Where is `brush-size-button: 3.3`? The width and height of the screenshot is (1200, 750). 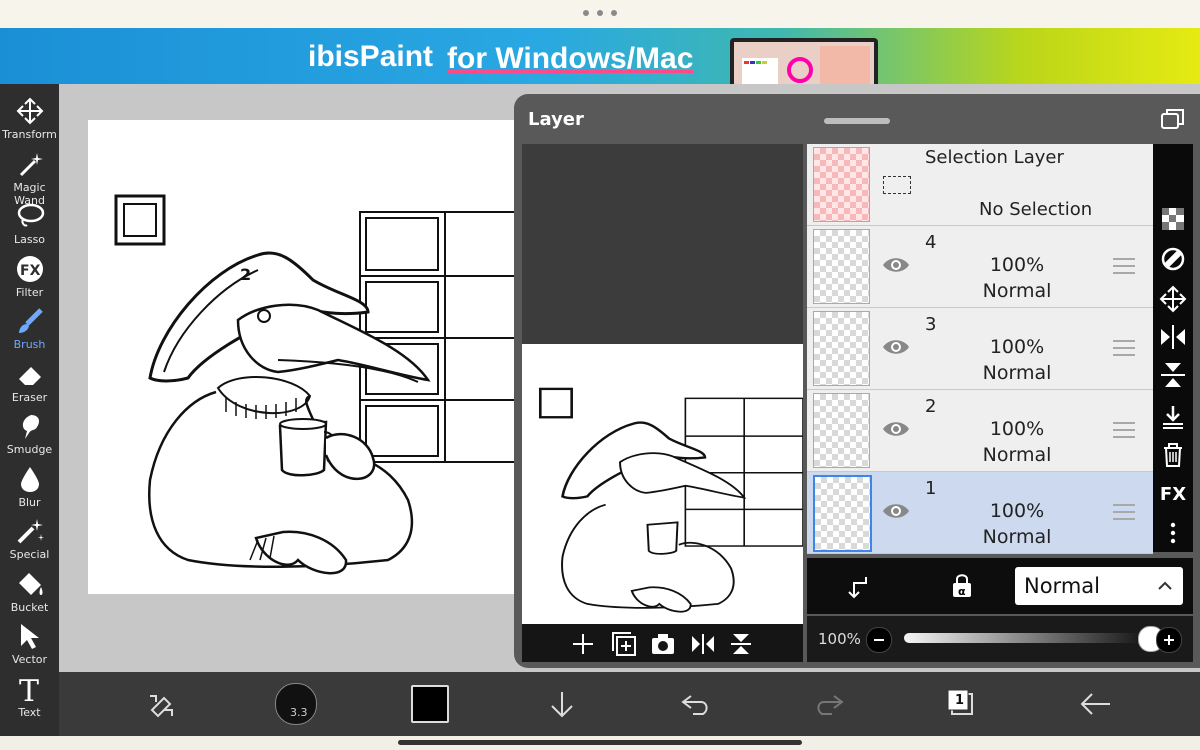
brush-size-button: 3.3 is located at coordinates (296, 704).